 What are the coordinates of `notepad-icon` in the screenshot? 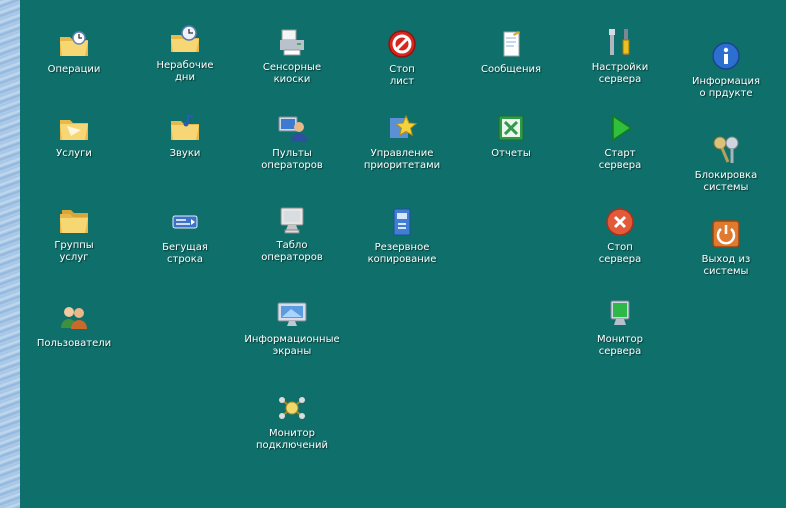 It's located at (511, 44).